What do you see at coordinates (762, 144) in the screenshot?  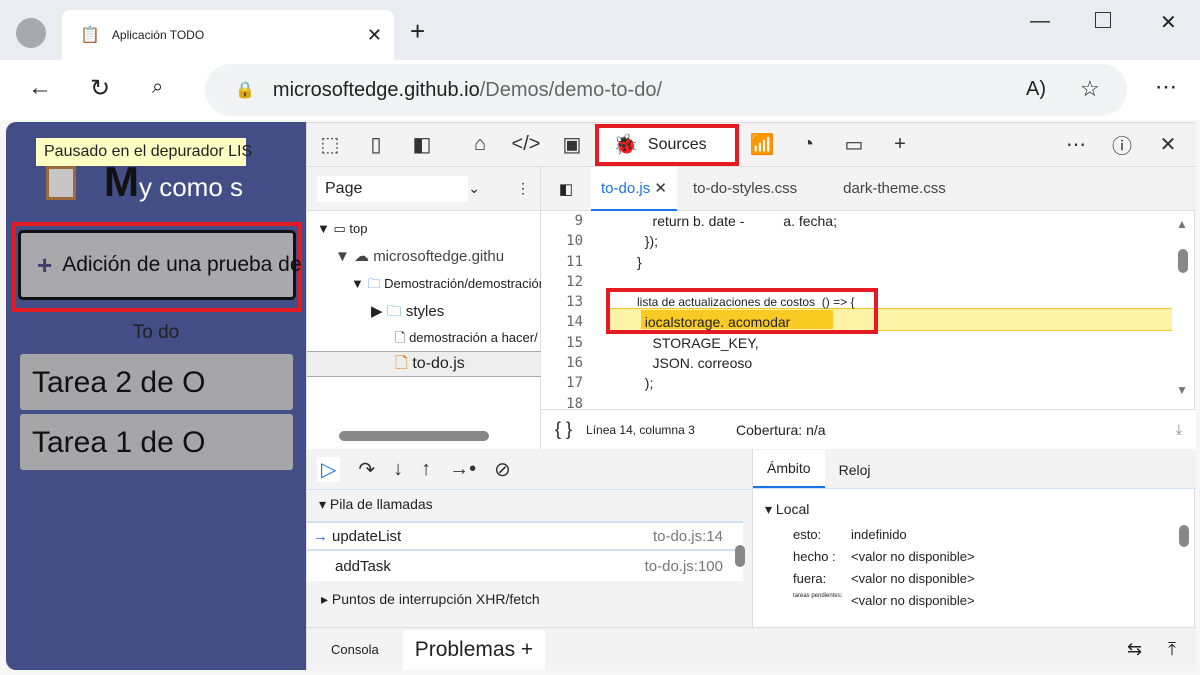 I see `network-icon: 📶` at bounding box center [762, 144].